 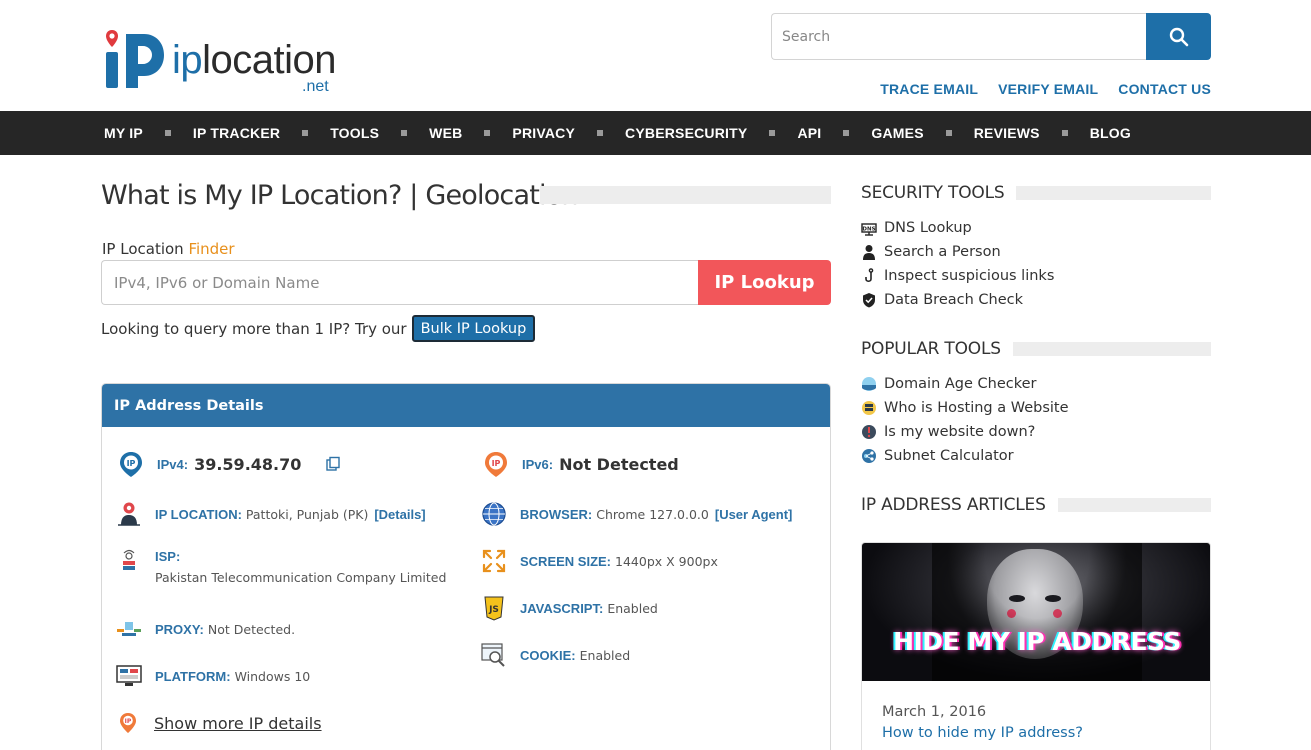 I want to click on cookie-row: COOKIE: Enabled, so click(x=555, y=655).